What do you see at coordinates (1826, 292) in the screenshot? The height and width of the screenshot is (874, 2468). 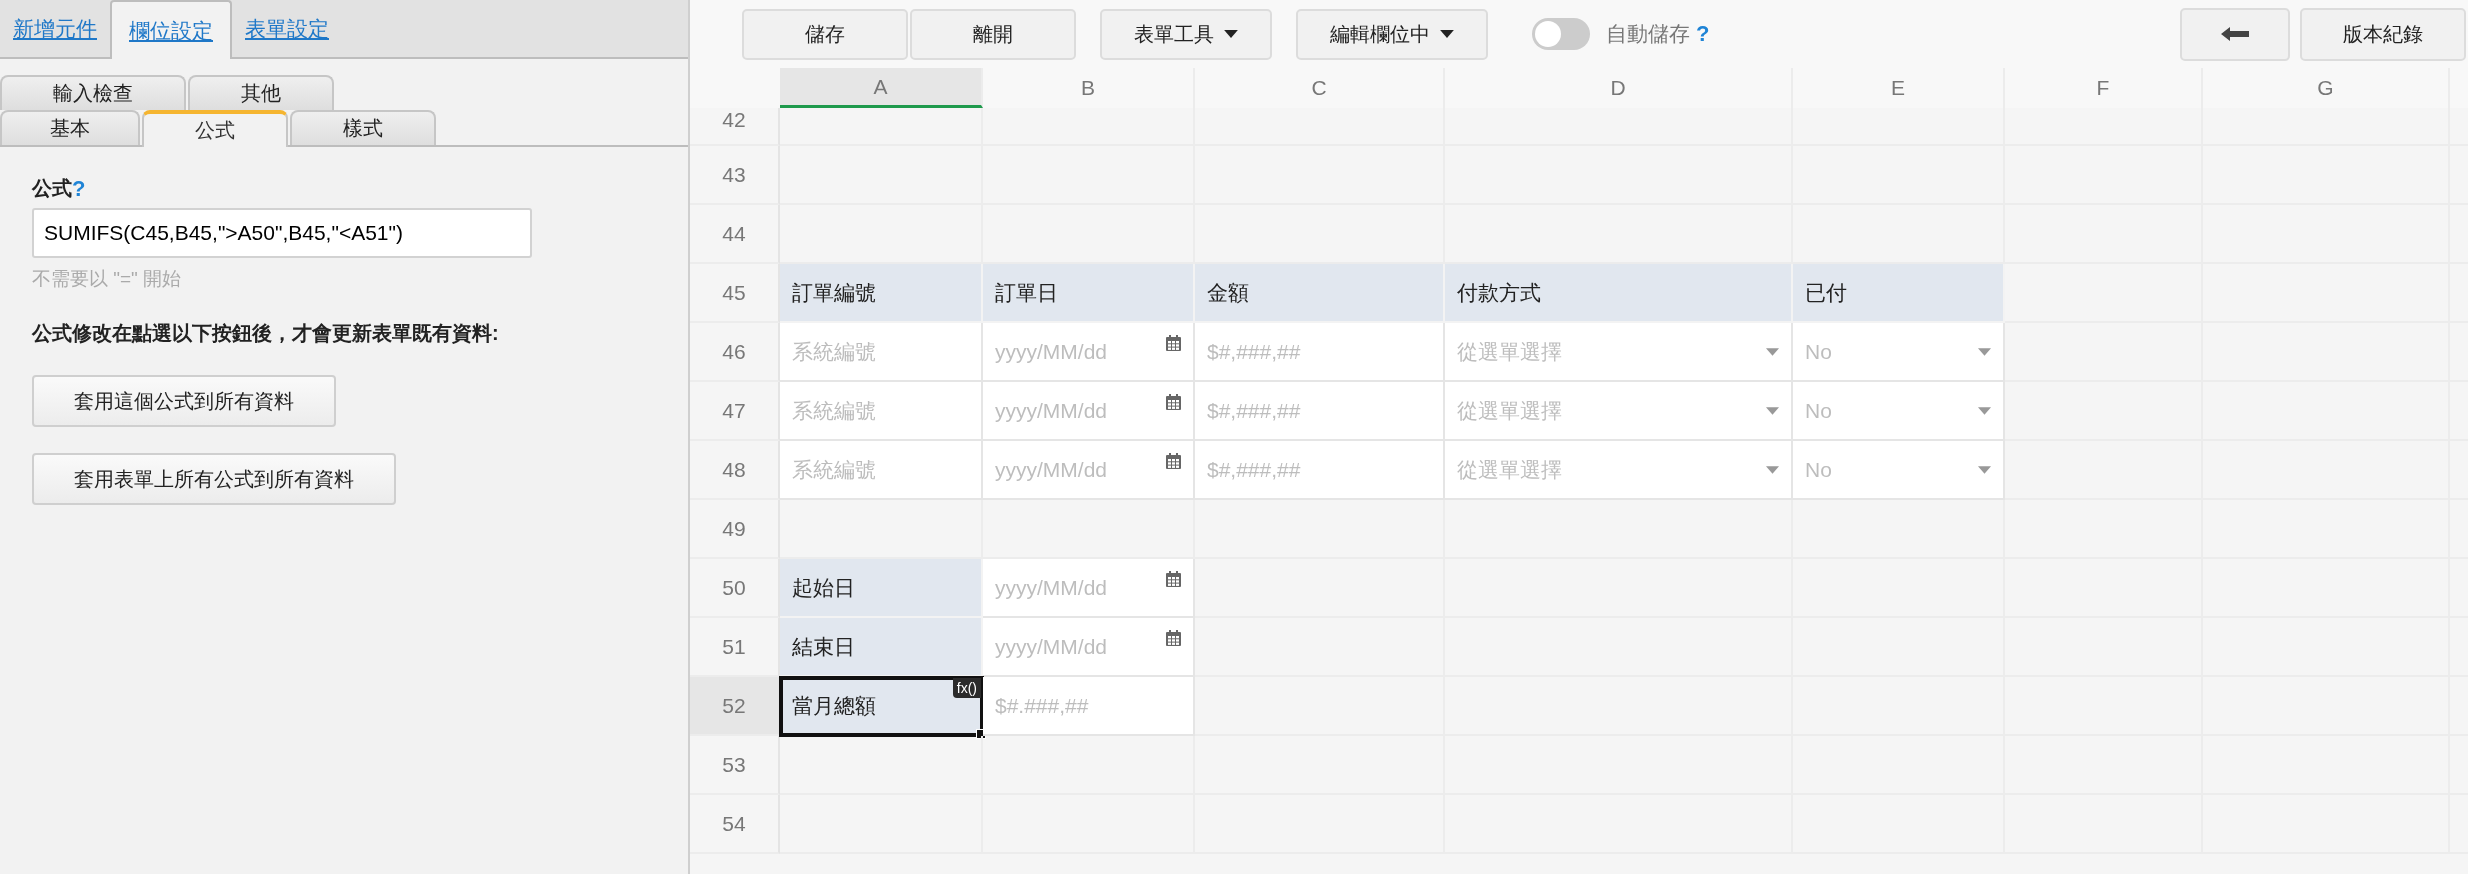 I see `cell-text: 已付` at bounding box center [1826, 292].